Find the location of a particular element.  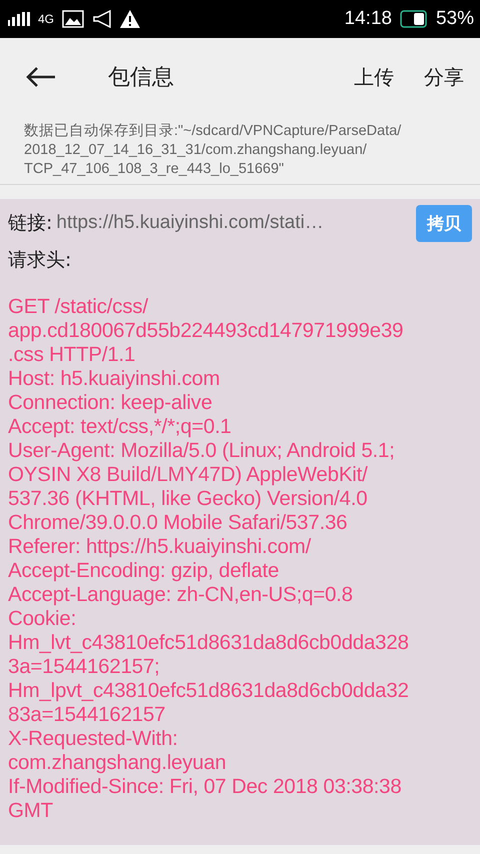

save-path-line: 数据已自动保存到目录:"~/sdcard/VPNCapture/ParseData/ is located at coordinates (213, 131).